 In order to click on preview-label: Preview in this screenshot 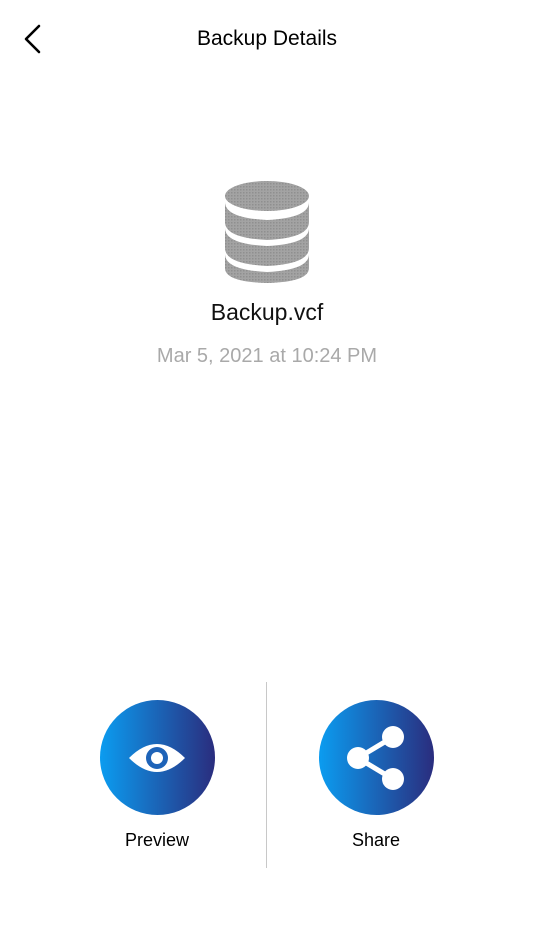, I will do `click(157, 840)`.